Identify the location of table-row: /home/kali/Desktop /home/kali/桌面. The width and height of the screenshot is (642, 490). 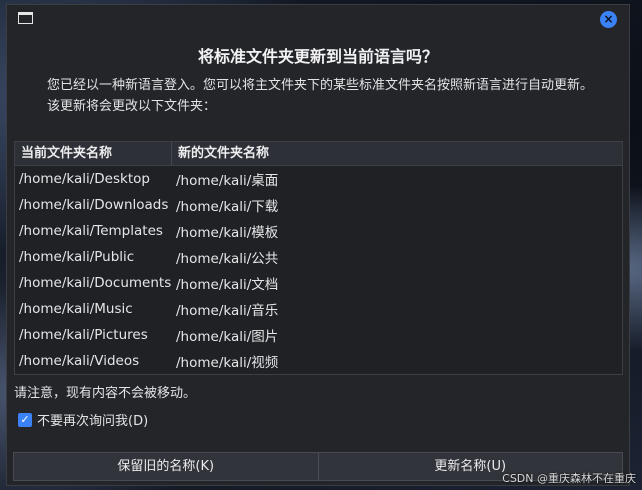
(318, 179).